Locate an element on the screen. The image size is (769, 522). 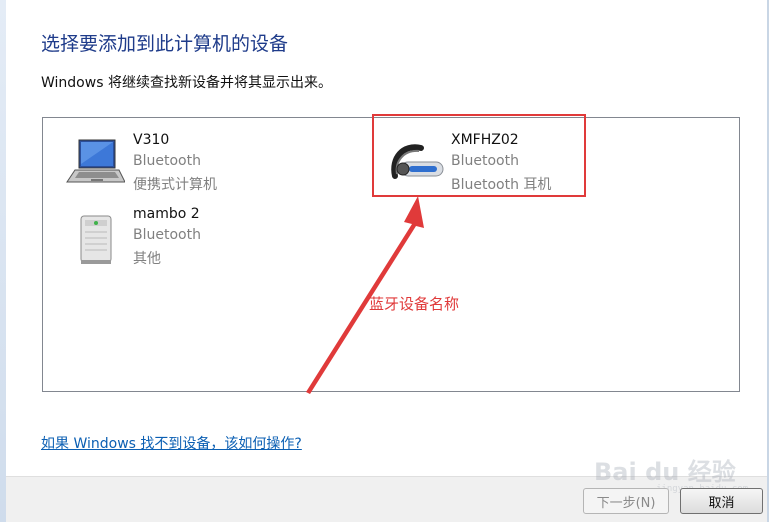
help-link: 如果 Windows 找不到设备，该如何操作? is located at coordinates (171, 443).